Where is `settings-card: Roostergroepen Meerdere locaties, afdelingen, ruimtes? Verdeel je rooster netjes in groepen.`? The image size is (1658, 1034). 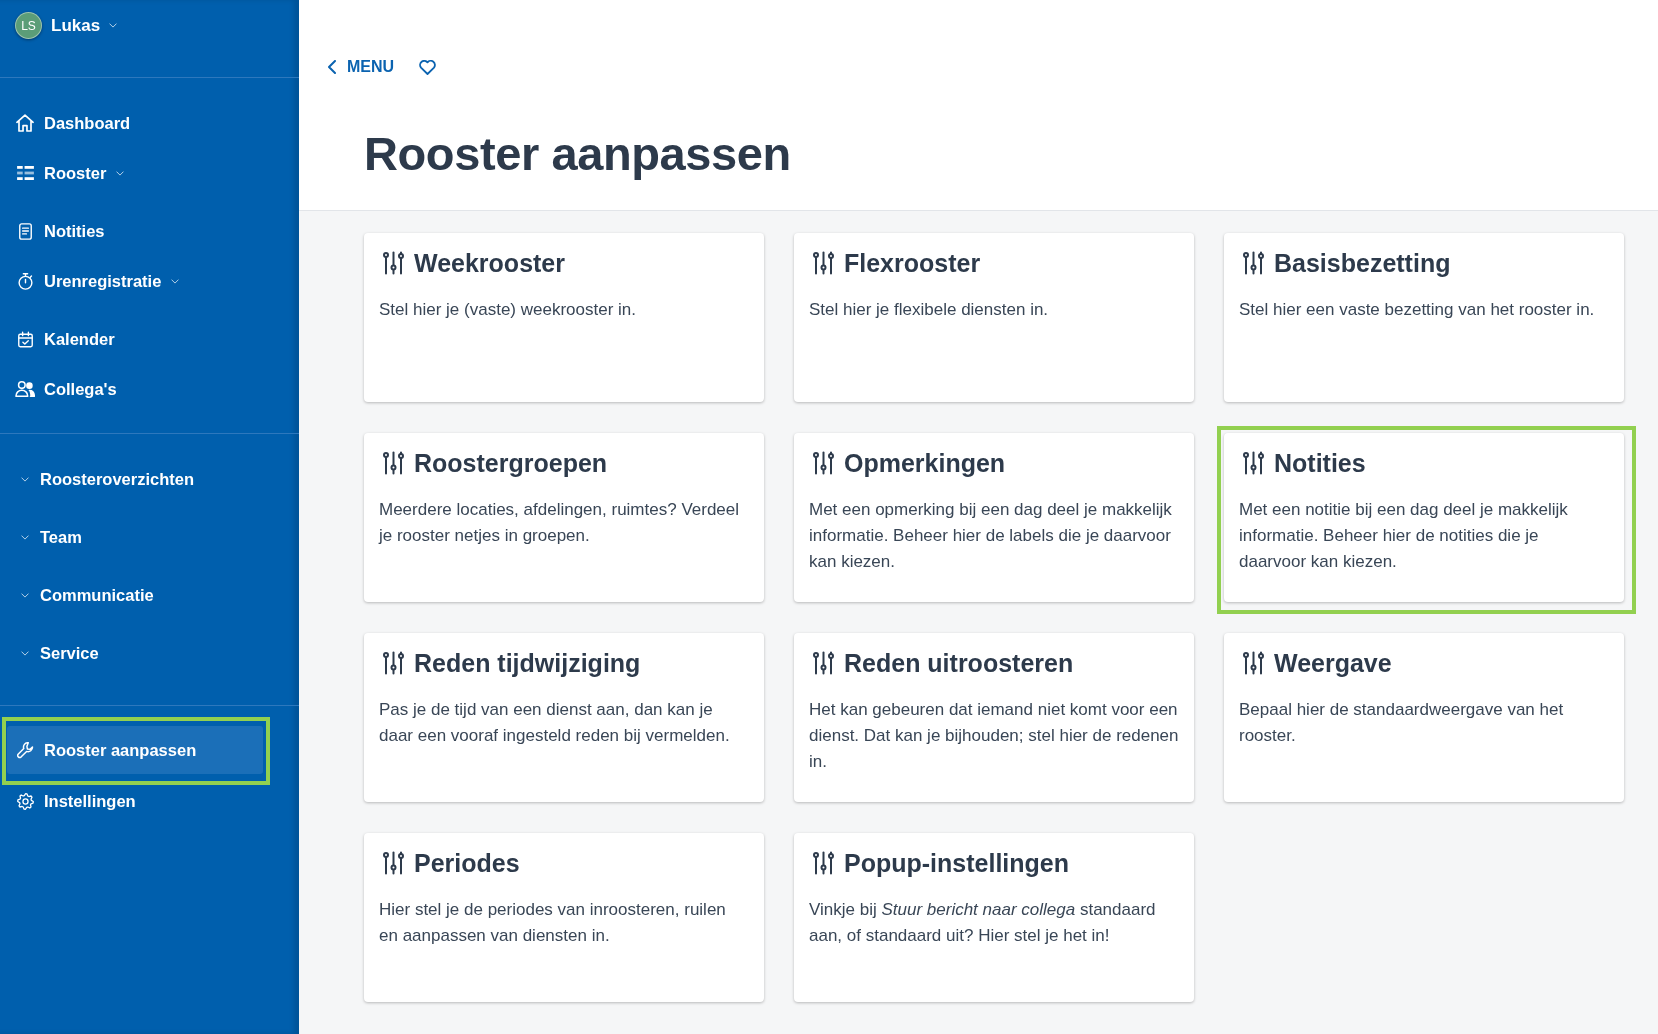 settings-card: Roostergroepen Meerdere locaties, afdelingen, ruimtes? Verdeel je rooster netjes in groepen. is located at coordinates (564, 517).